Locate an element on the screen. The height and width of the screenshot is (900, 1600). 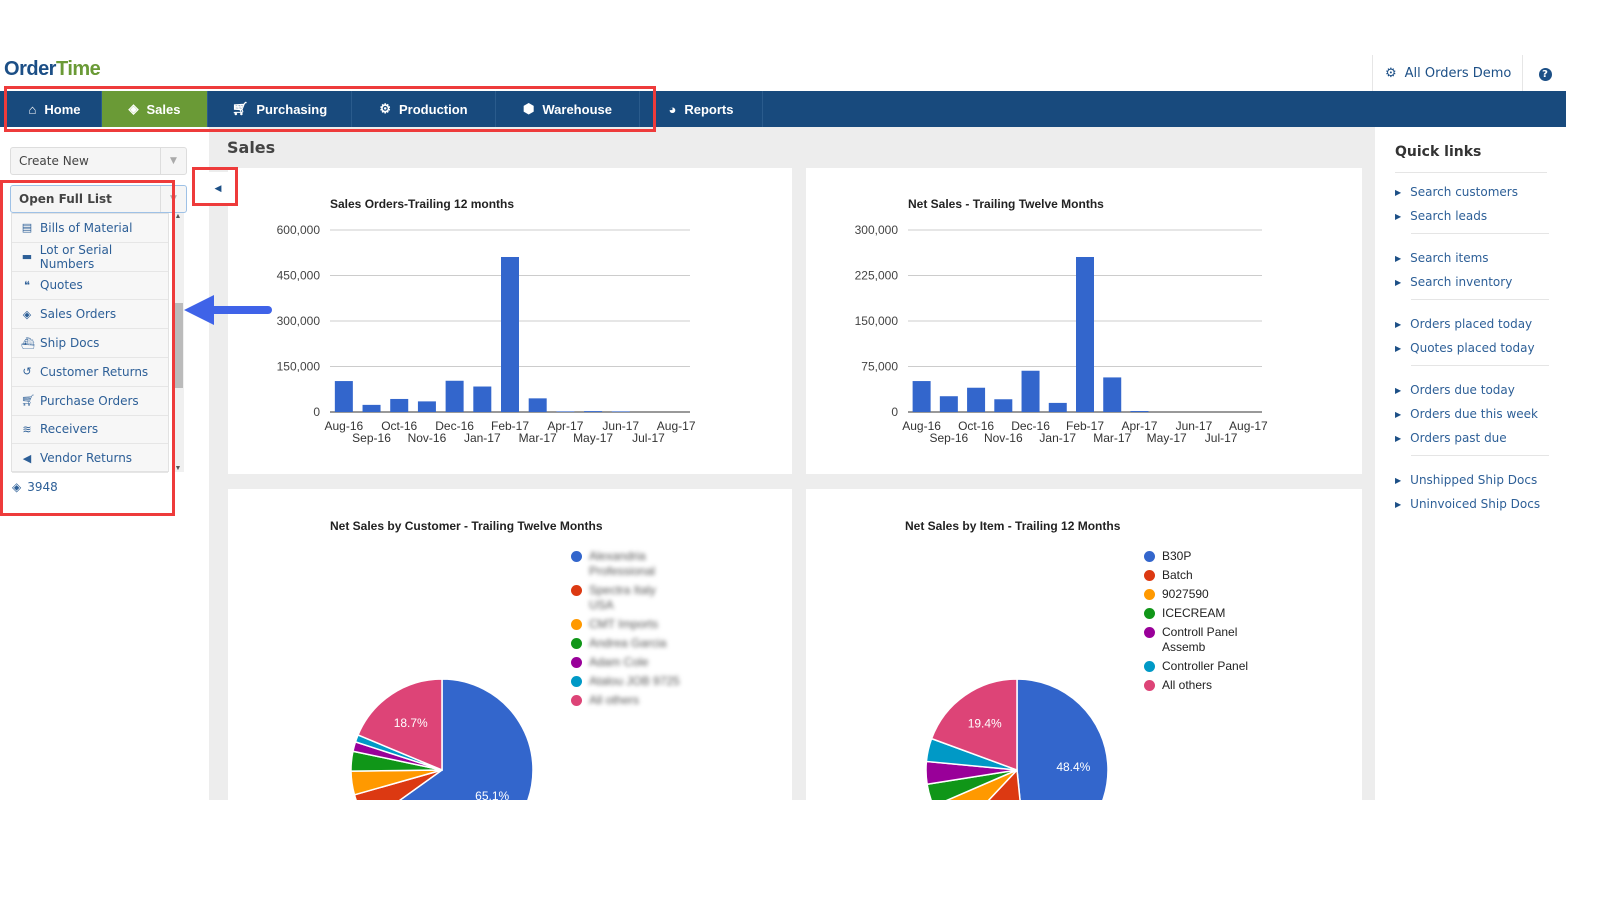
list-item-purchase-orders: 🛒︎ Purchase Orders is located at coordinates (90, 401).